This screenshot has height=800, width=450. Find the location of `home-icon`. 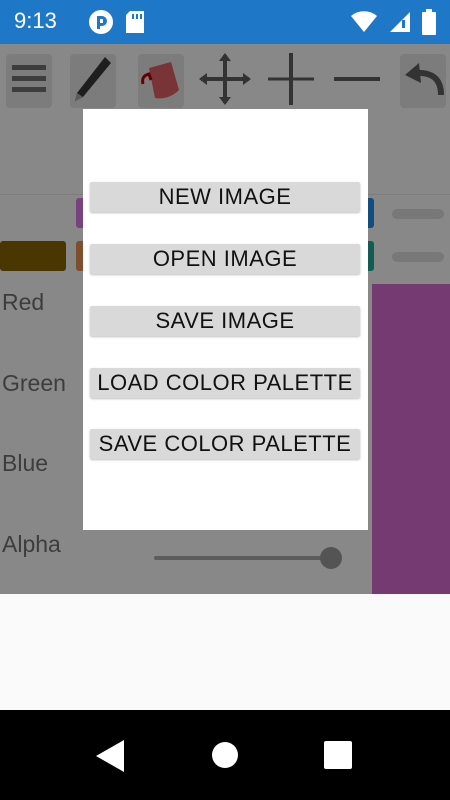

home-icon is located at coordinates (225, 757).